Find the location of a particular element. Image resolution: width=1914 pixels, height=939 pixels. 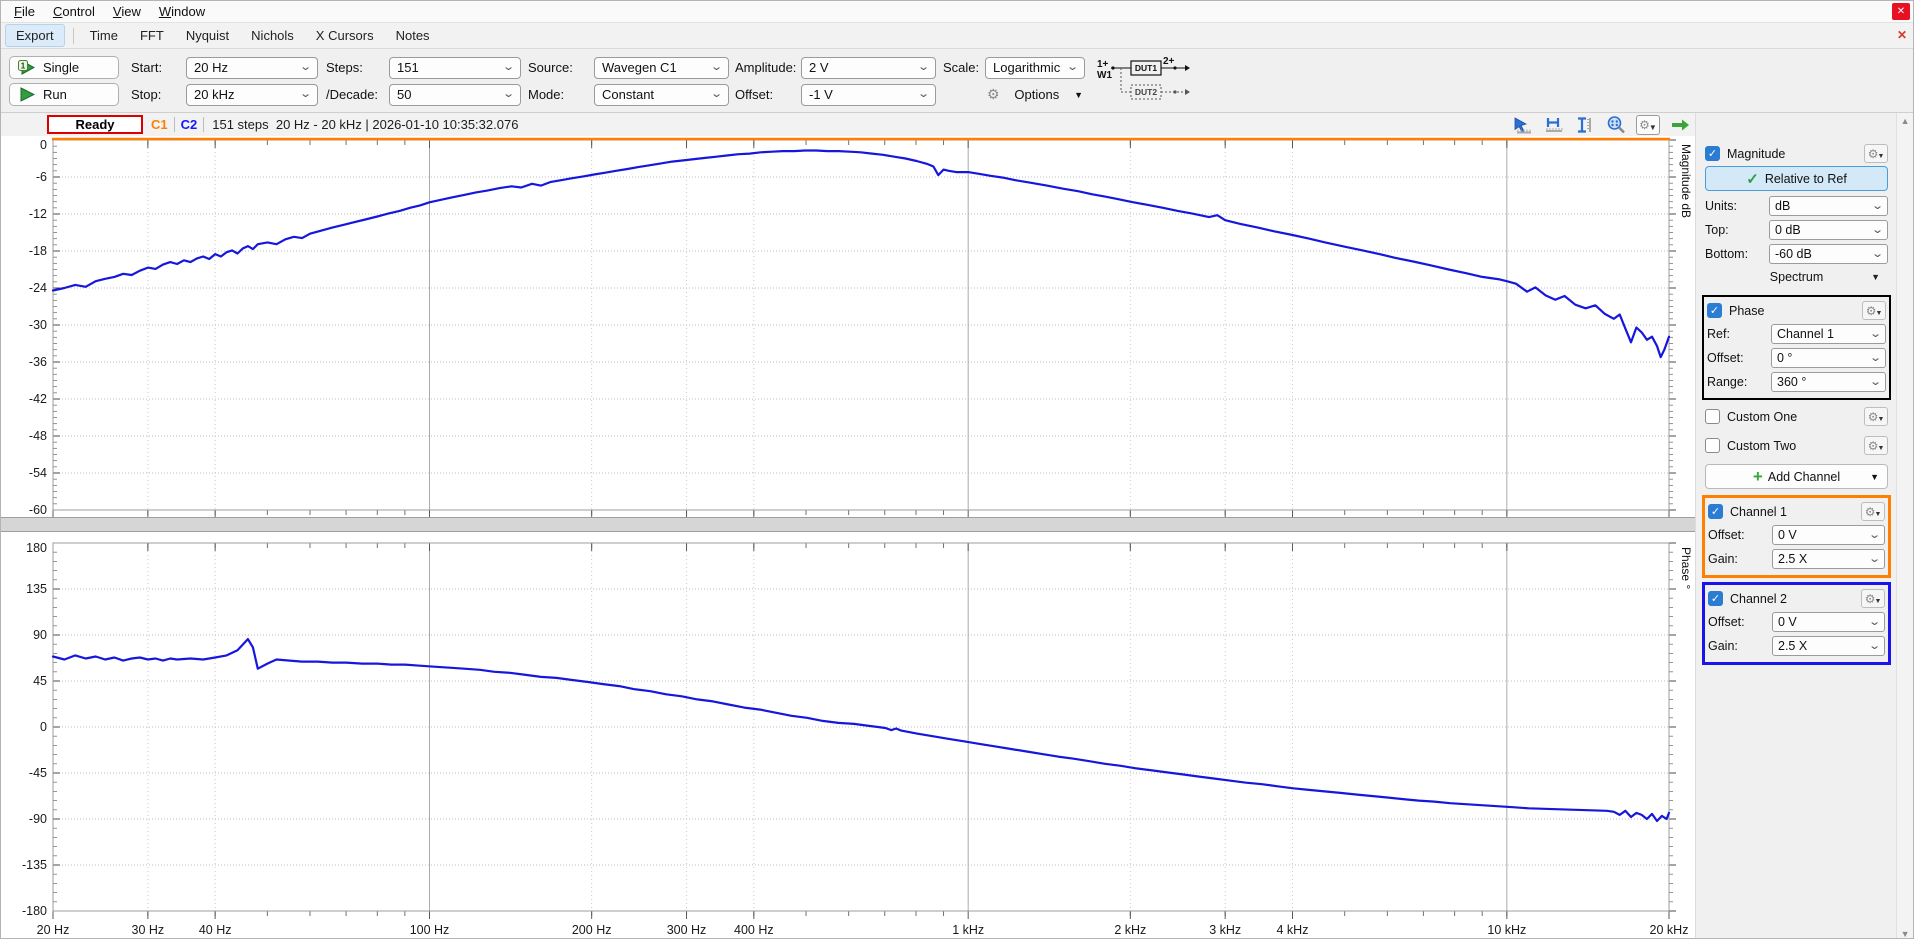

y-tick-label: -180 is located at coordinates (34, 911).